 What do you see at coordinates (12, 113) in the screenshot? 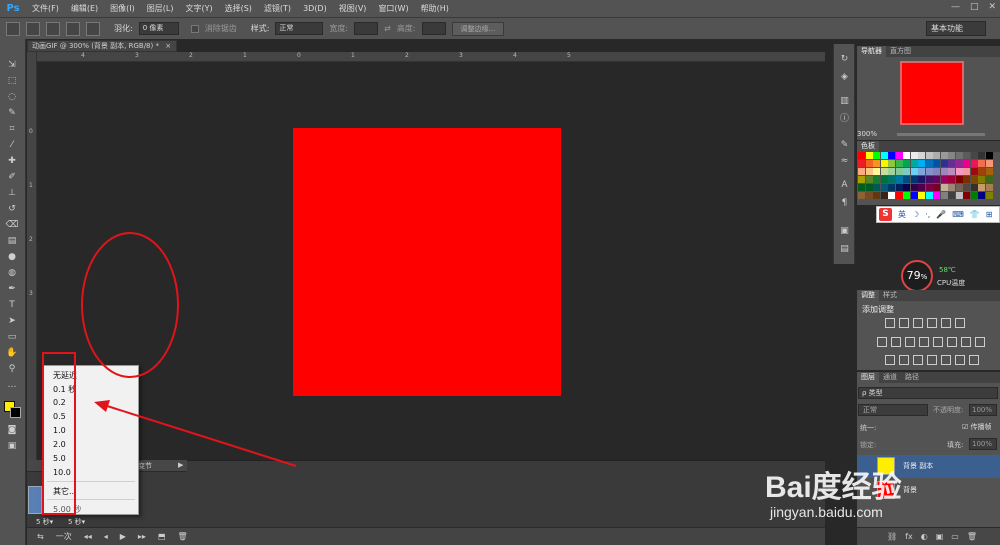
I see `quick-select-tool-icon: ✎` at bounding box center [12, 113].